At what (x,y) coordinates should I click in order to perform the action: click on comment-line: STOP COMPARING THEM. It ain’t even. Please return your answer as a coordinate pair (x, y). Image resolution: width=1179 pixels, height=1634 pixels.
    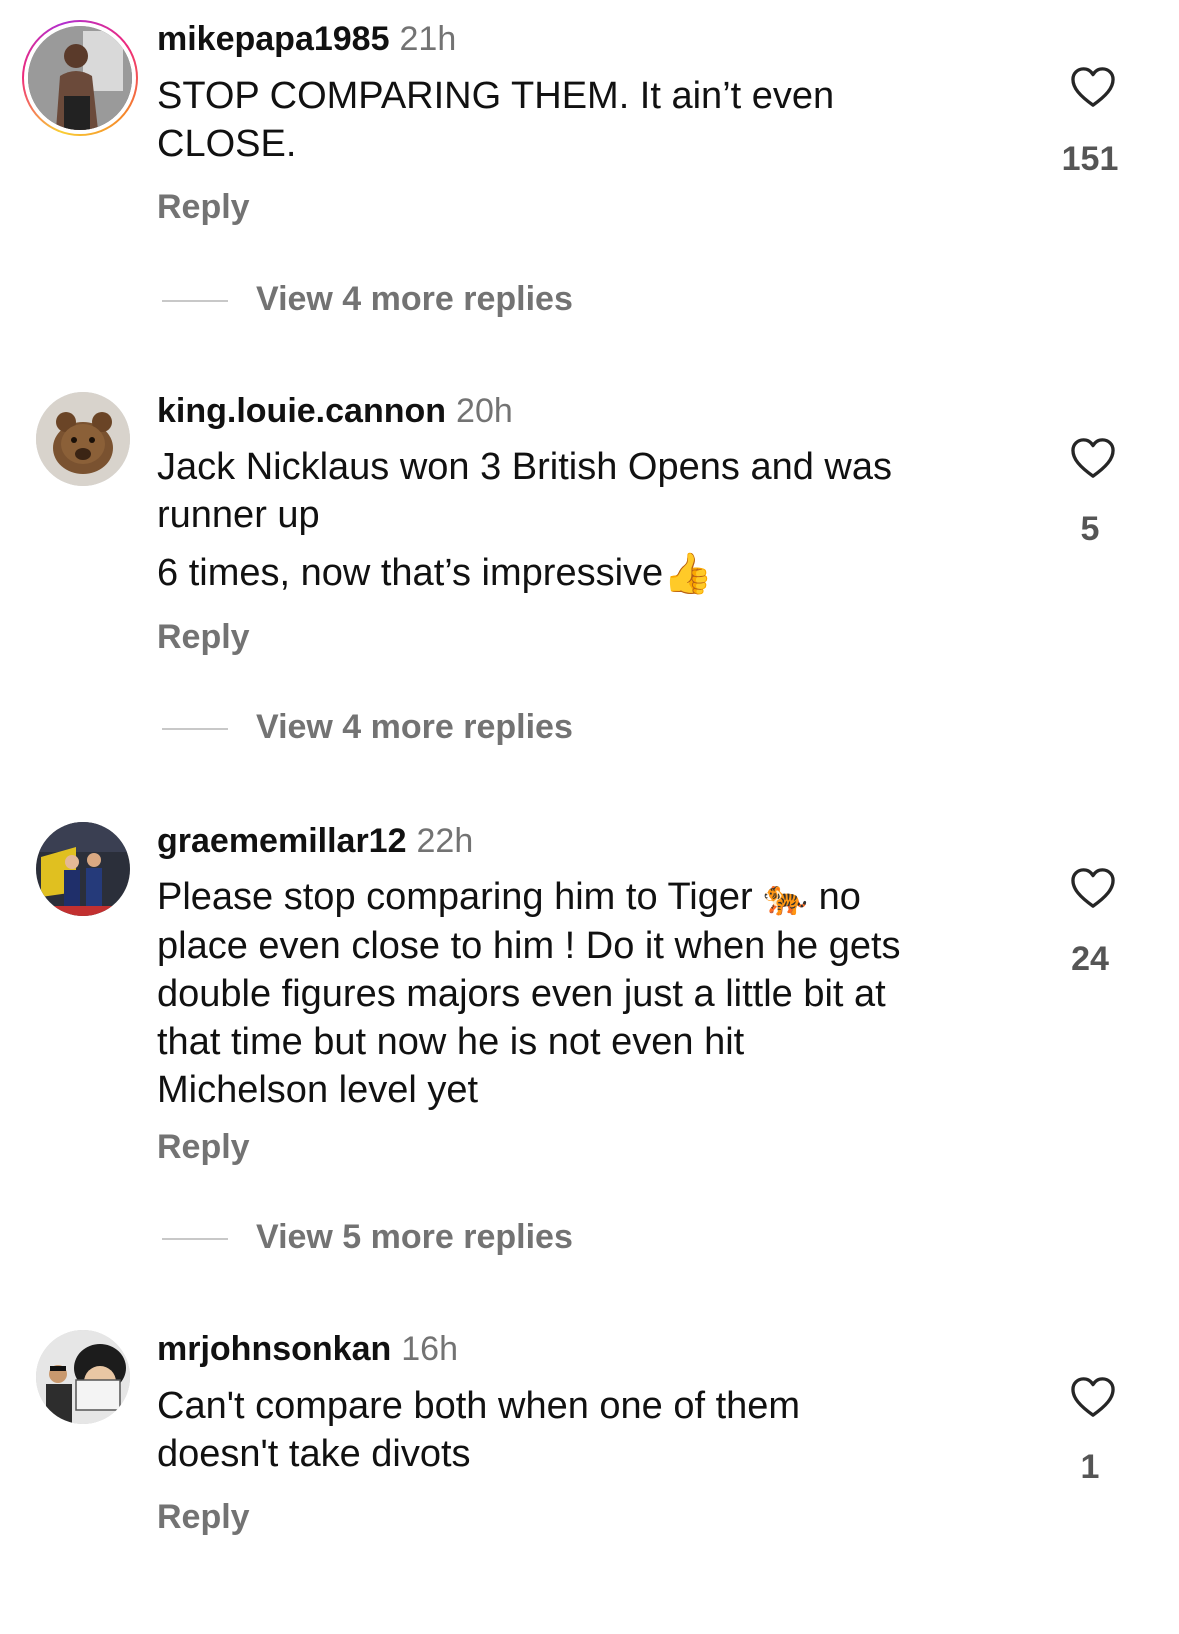
    Looking at the image, I should click on (496, 96).